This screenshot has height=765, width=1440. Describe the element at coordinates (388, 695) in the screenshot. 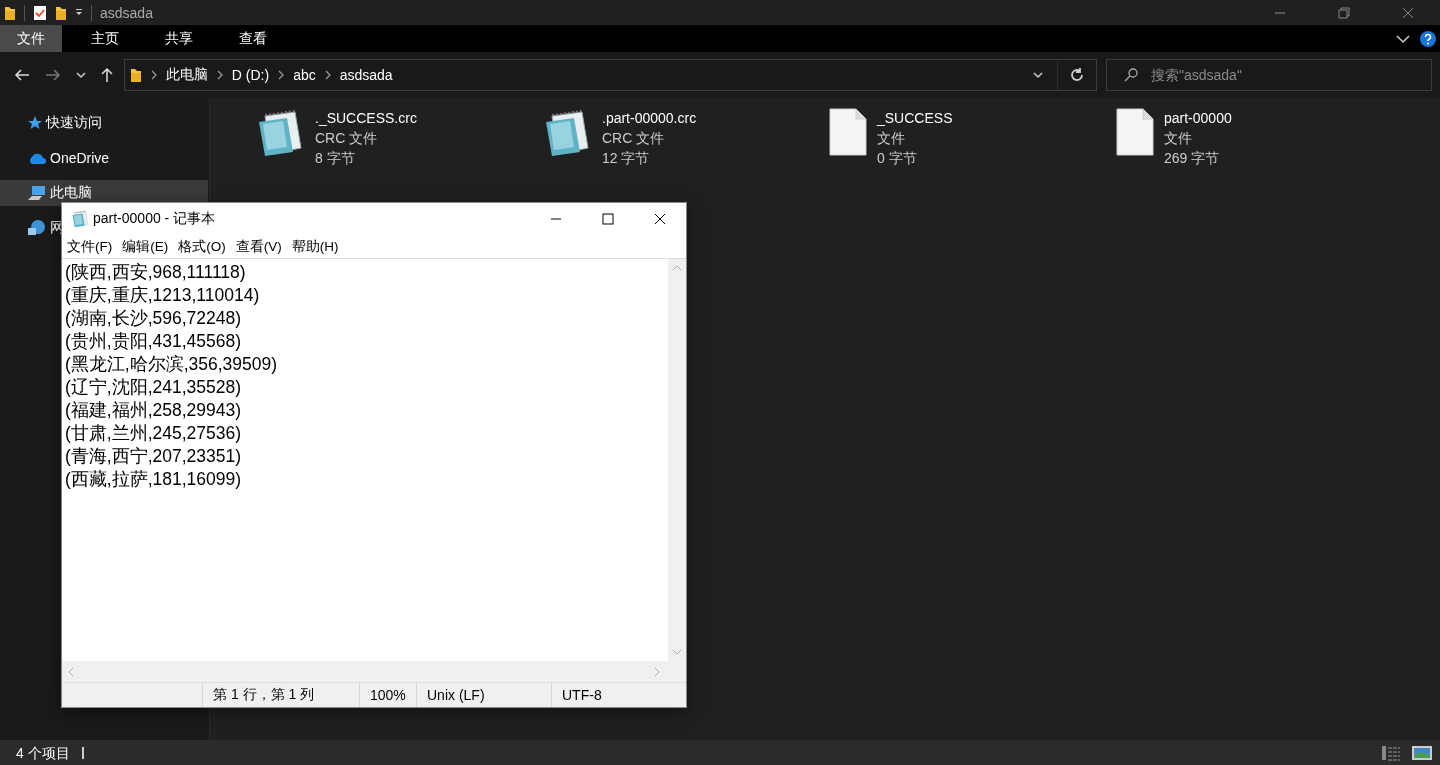

I see `status-text: 100%` at that location.